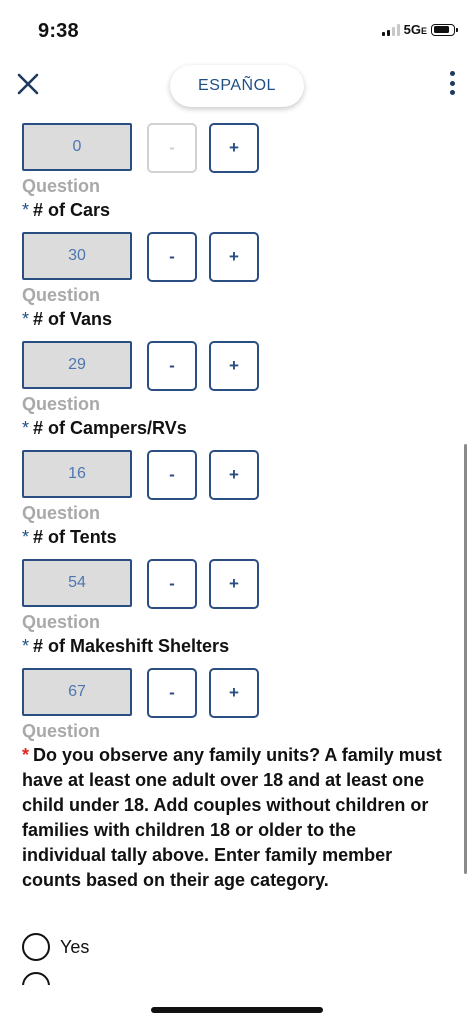  Describe the element at coordinates (452, 73) in the screenshot. I see `more-vertical-icon` at that location.